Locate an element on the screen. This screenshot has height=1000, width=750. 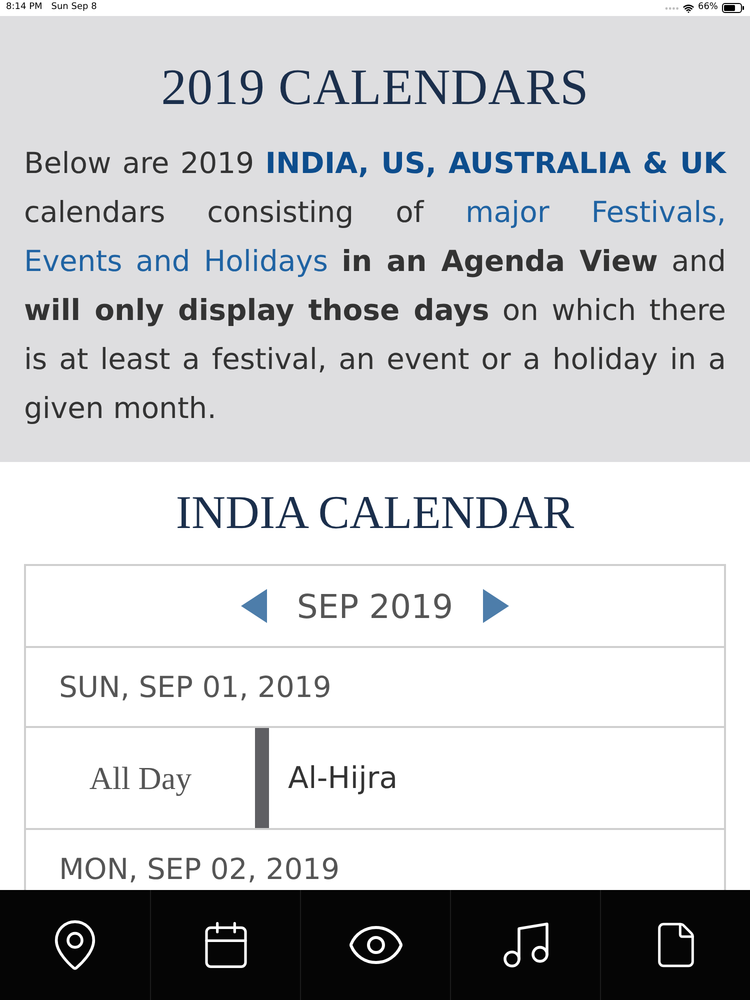
signal-dots-icon is located at coordinates (671, 8).